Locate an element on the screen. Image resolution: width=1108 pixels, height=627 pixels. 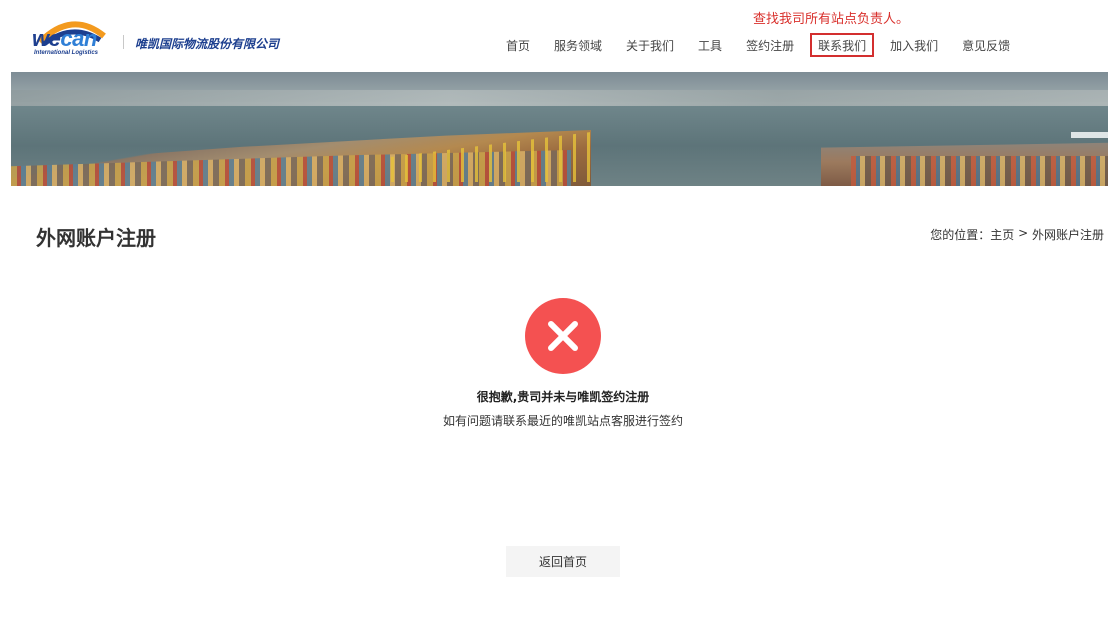
logo-divider is located at coordinates (123, 42).